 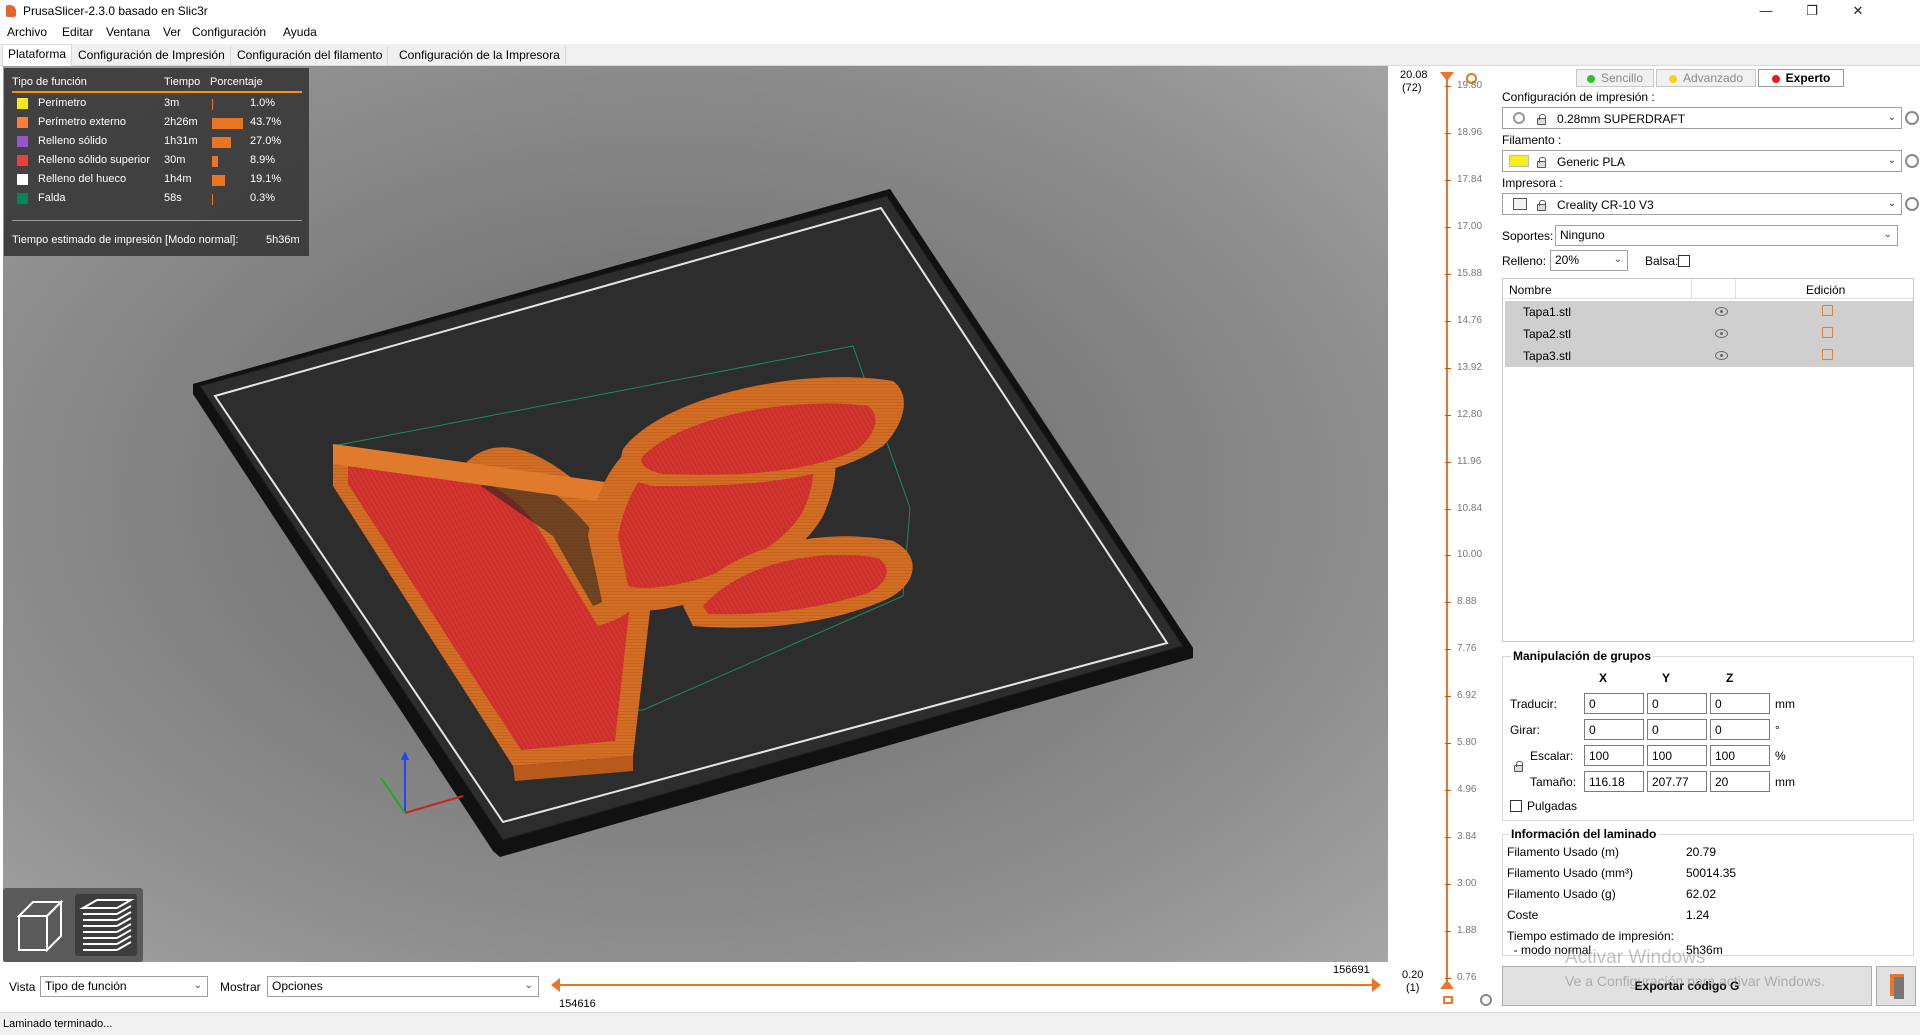 I want to click on layer-tick-label: 6.92, so click(x=1467, y=696).